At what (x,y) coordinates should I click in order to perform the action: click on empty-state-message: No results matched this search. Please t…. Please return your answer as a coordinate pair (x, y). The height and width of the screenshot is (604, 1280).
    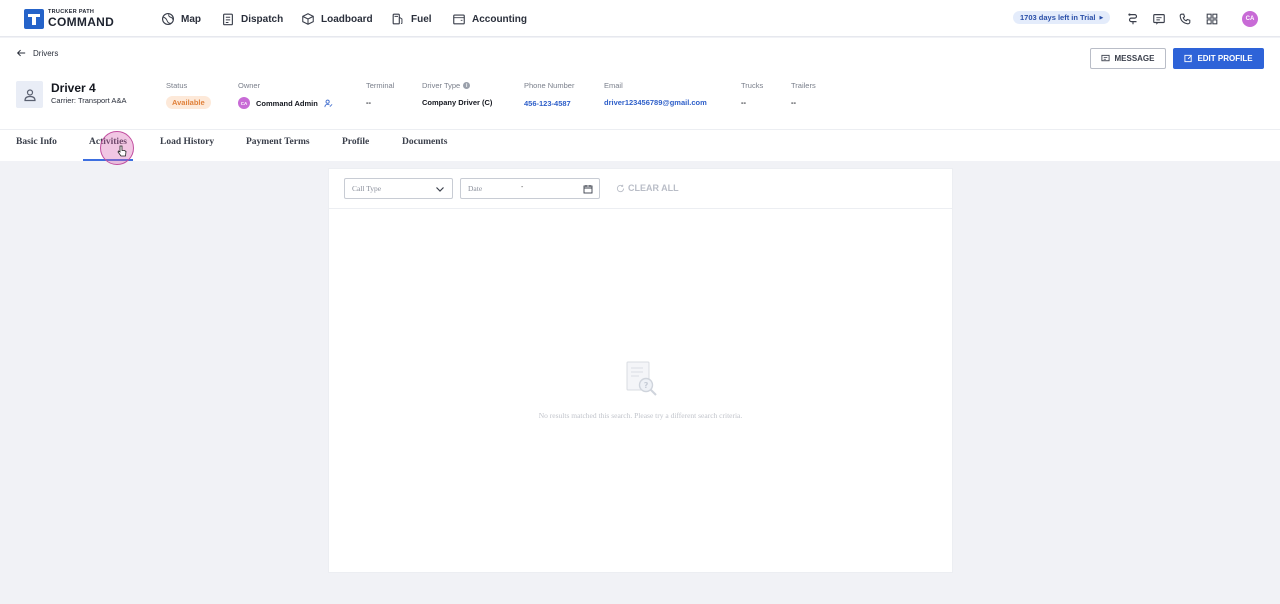
    Looking at the image, I should click on (640, 415).